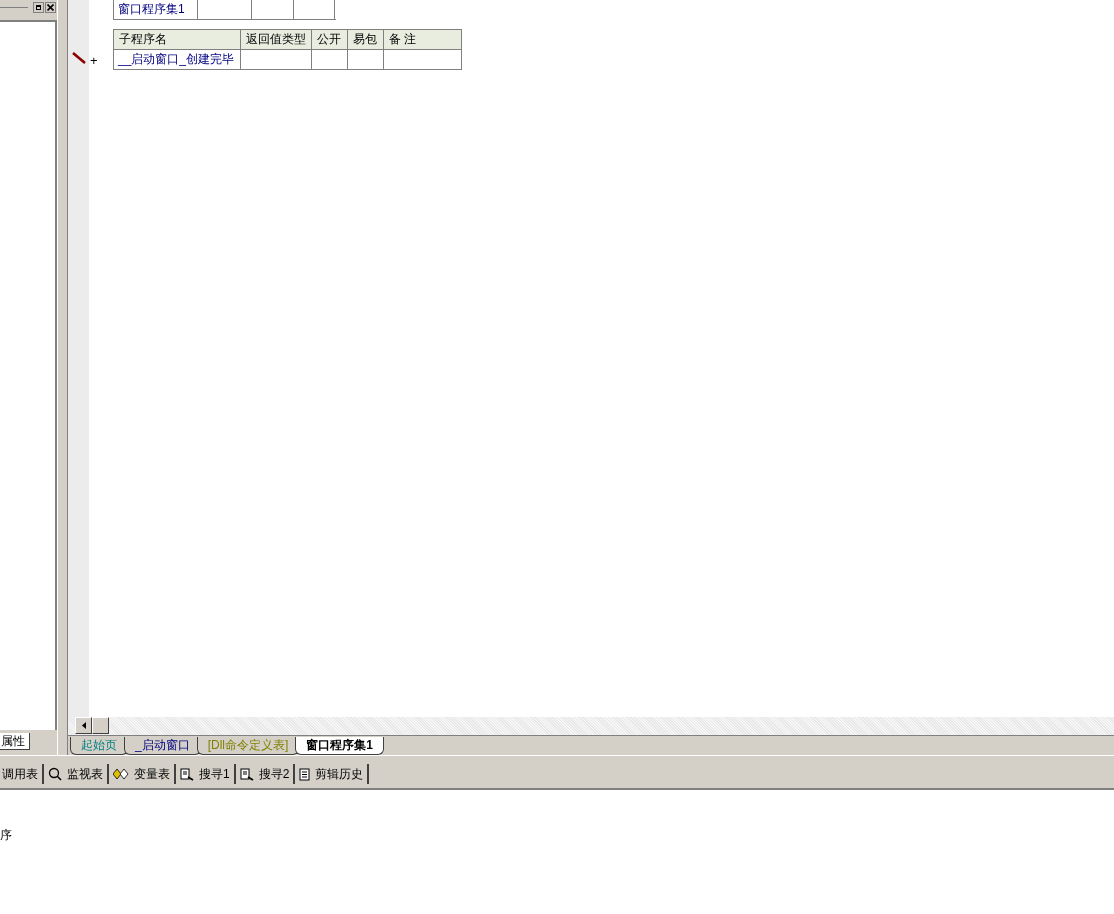 The height and width of the screenshot is (914, 1114). I want to click on column-header: 公开, so click(330, 39).